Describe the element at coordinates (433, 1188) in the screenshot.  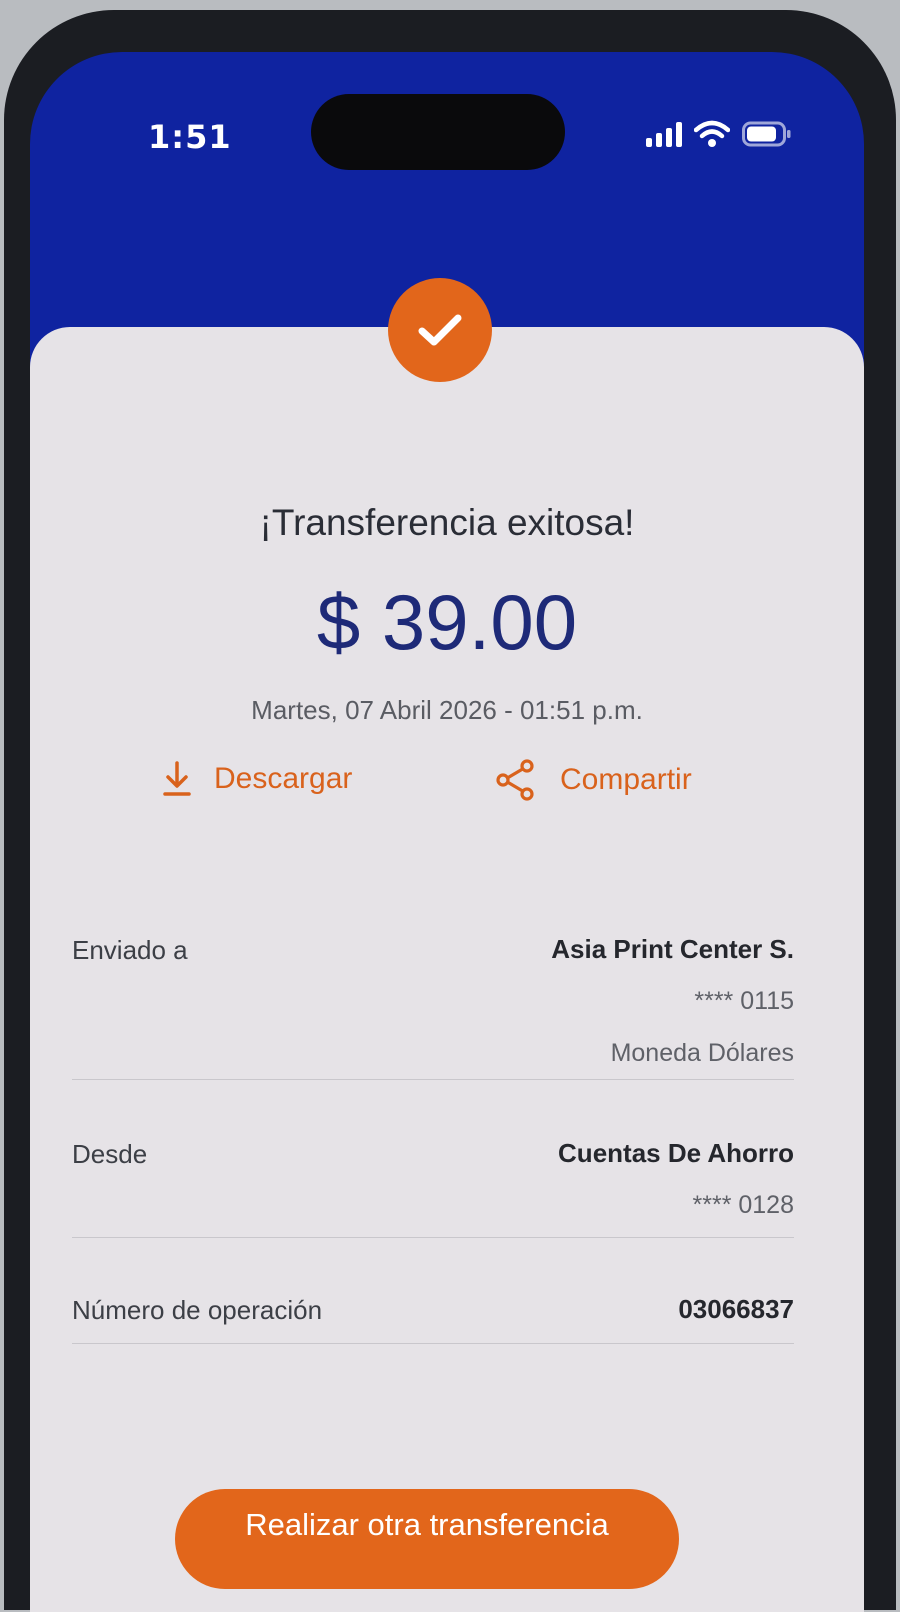
I see `detail-row-from: Desde Cuentas De Ahorro **** 0128` at that location.